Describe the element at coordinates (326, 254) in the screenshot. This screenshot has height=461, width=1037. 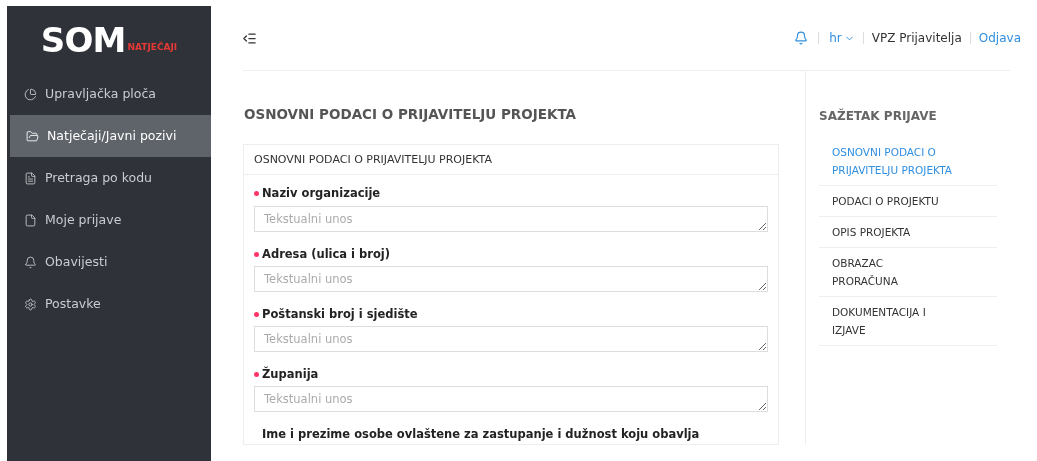
I see `field-label: Adresa (ulica i broj)` at that location.